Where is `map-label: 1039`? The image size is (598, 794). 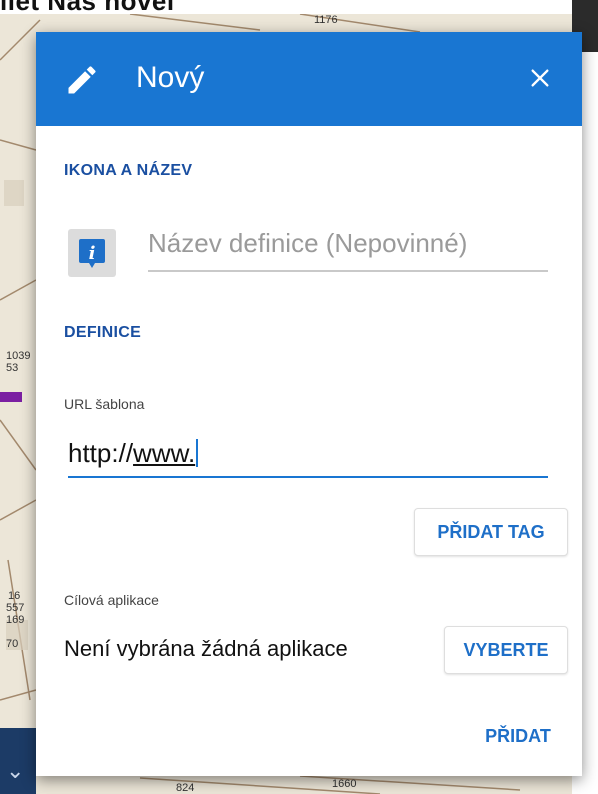
map-label: 1039 is located at coordinates (18, 356).